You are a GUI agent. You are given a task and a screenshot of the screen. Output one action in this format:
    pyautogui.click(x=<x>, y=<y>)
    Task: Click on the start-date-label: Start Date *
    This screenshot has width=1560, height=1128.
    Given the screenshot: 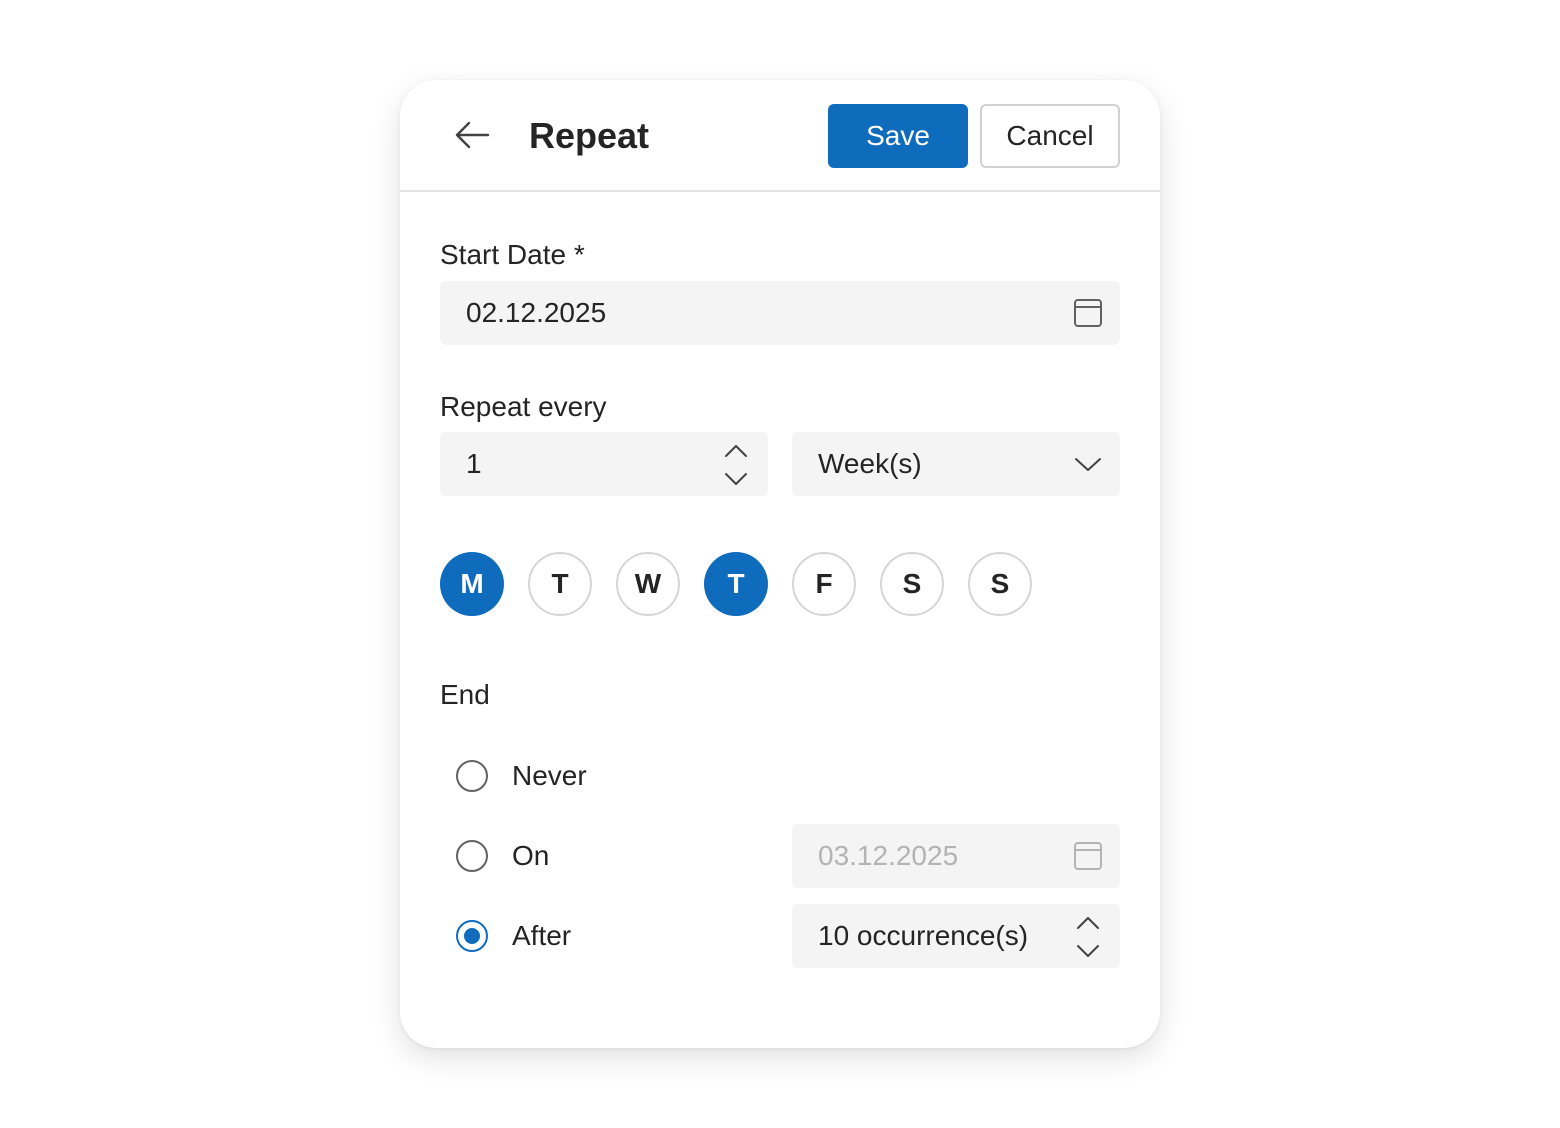 What is the action you would take?
    pyautogui.click(x=512, y=254)
    